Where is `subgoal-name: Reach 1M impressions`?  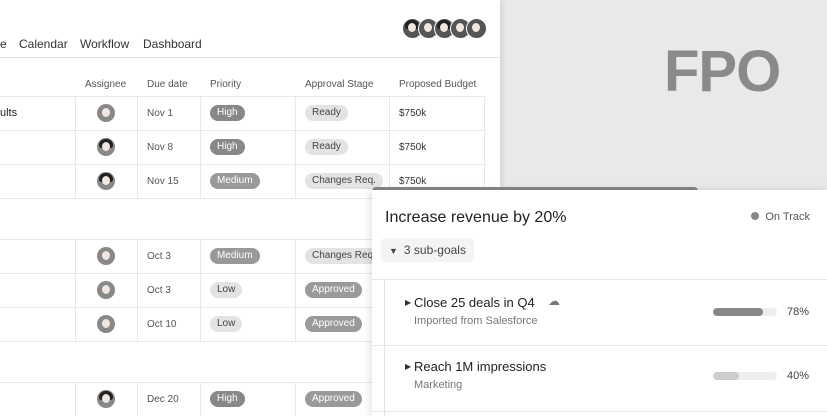
subgoal-name: Reach 1M impressions is located at coordinates (480, 366).